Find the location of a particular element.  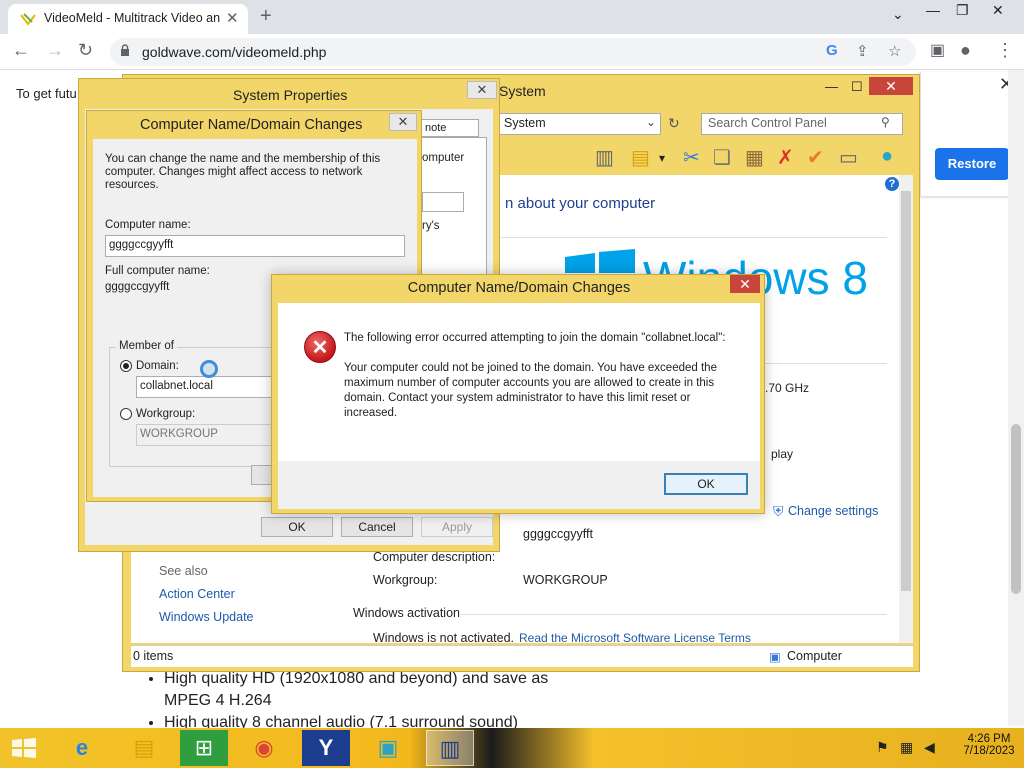

content-scrollbar is located at coordinates (906, 409).